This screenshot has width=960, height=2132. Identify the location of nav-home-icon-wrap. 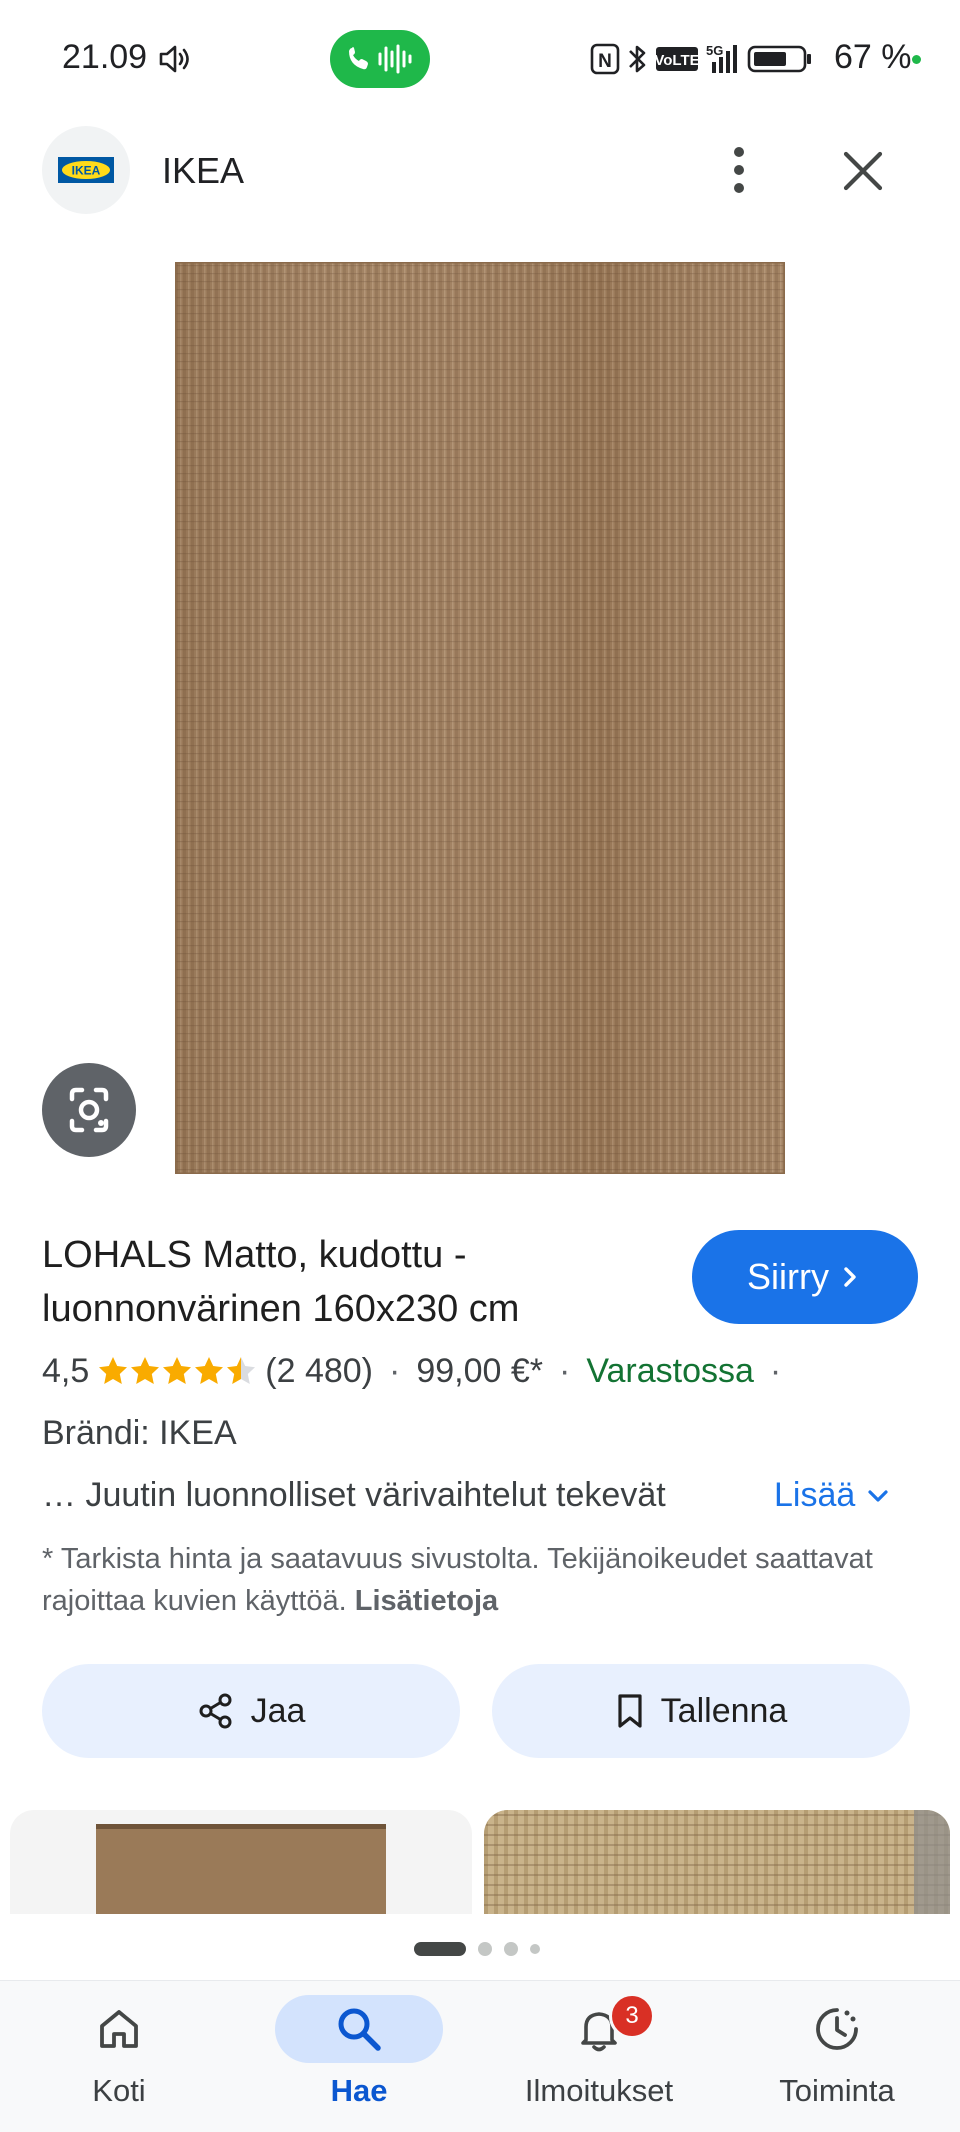
(119, 2029).